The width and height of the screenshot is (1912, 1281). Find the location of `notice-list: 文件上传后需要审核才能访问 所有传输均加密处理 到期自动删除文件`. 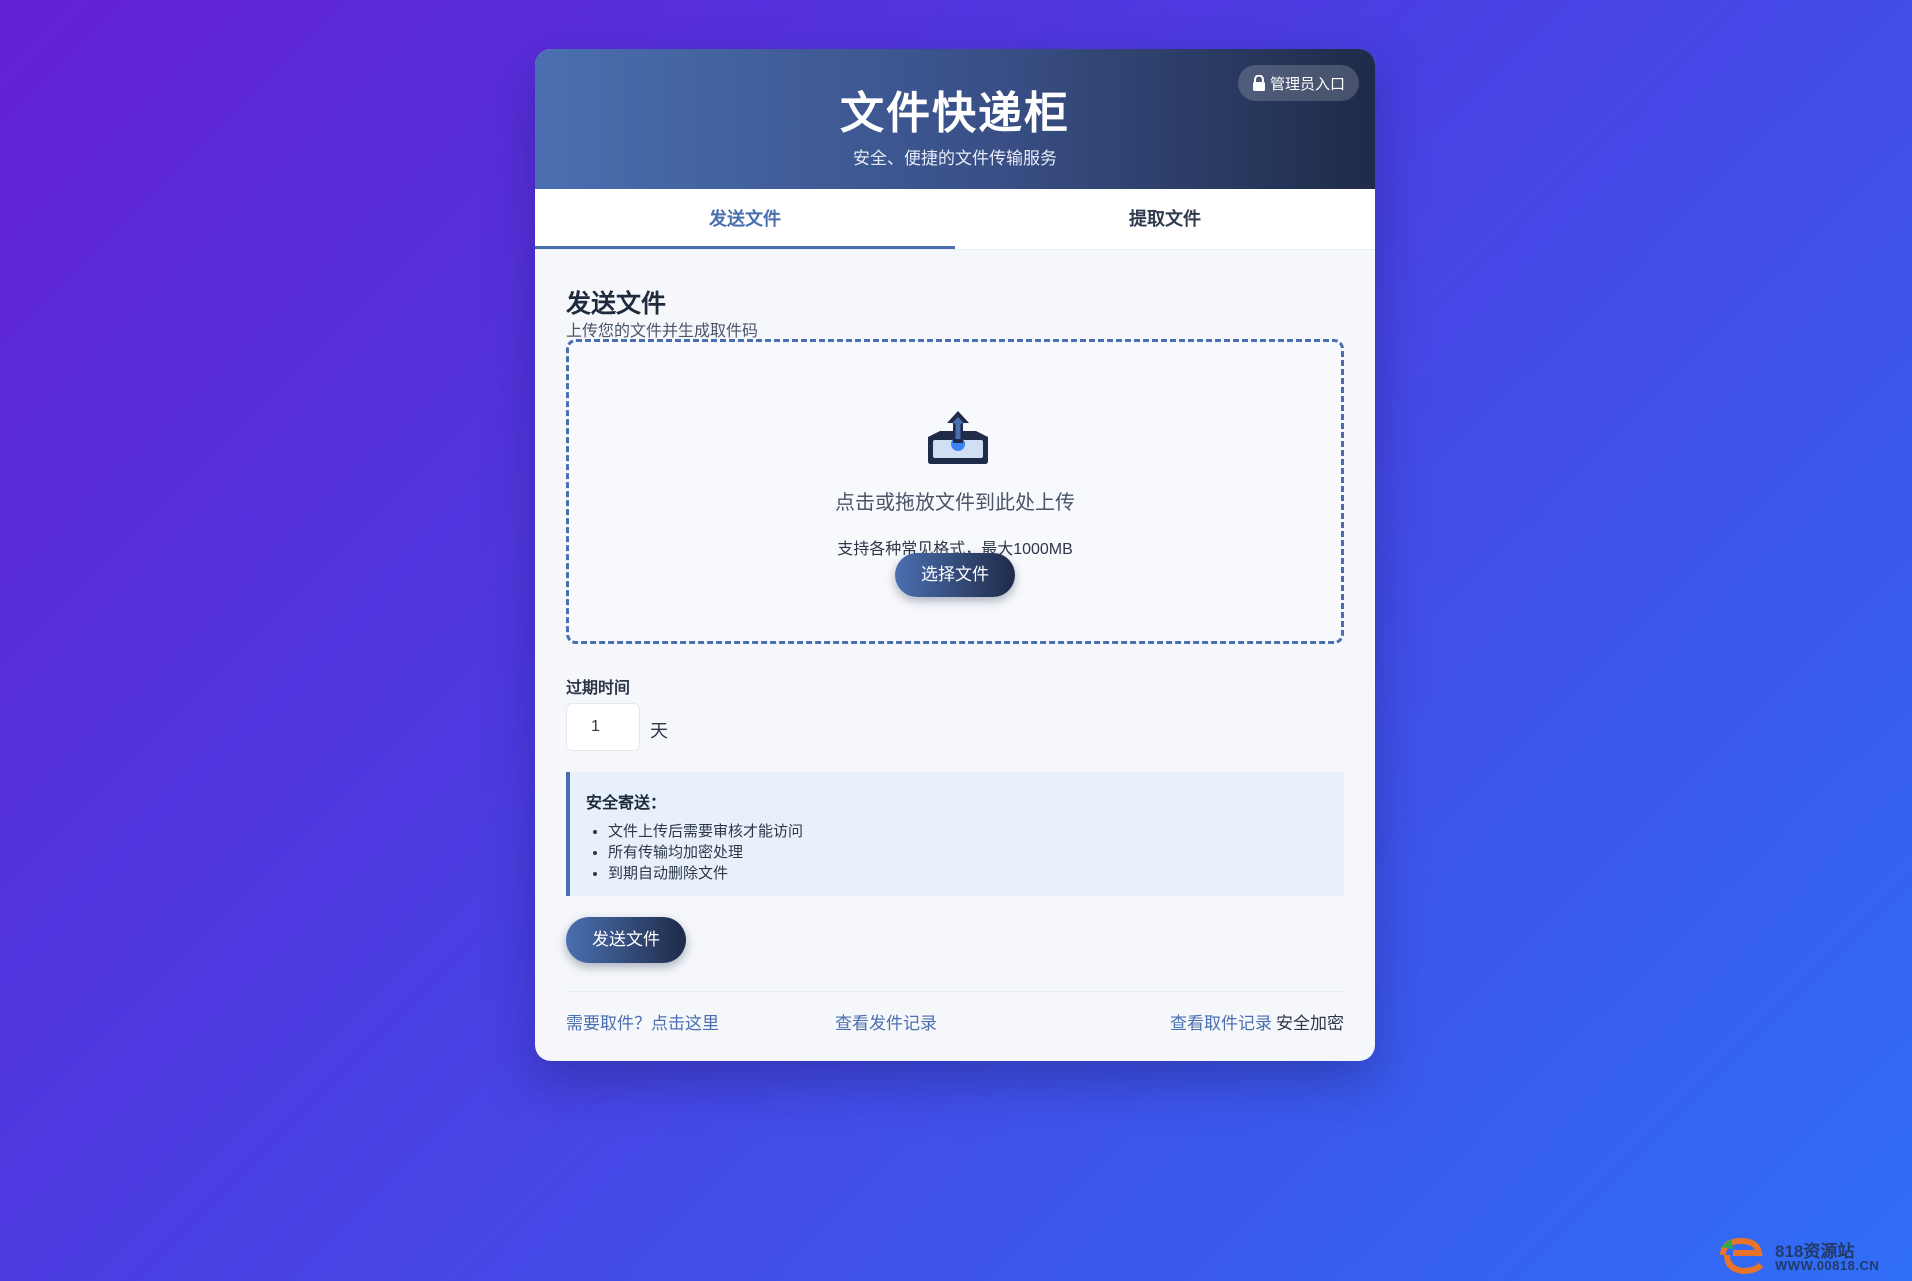

notice-list: 文件上传后需要审核才能访问 所有传输均加密处理 到期自动删除文件 is located at coordinates (965, 852).